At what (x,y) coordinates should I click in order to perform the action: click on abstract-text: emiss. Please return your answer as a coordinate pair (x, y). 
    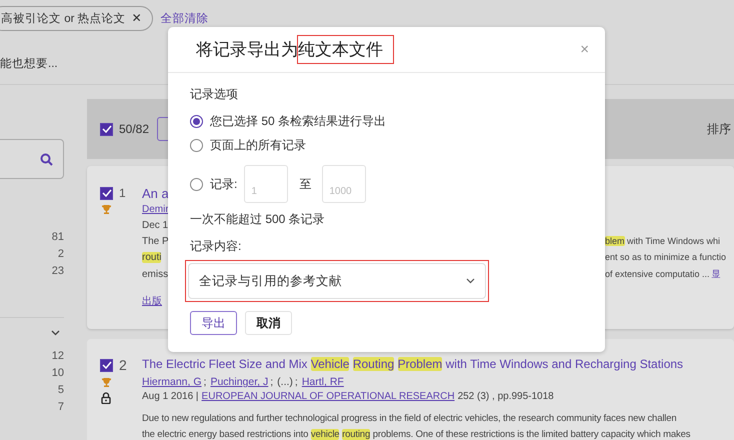
    Looking at the image, I should click on (155, 274).